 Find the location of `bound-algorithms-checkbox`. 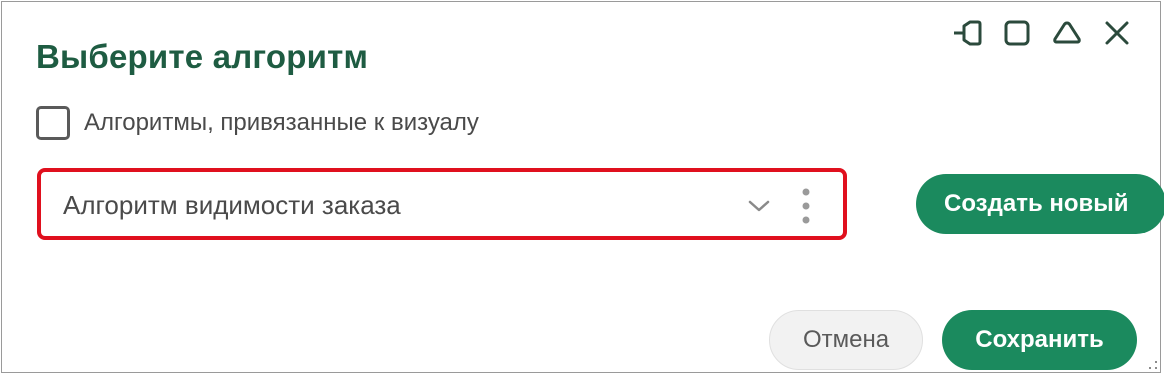

bound-algorithms-checkbox is located at coordinates (53, 123).